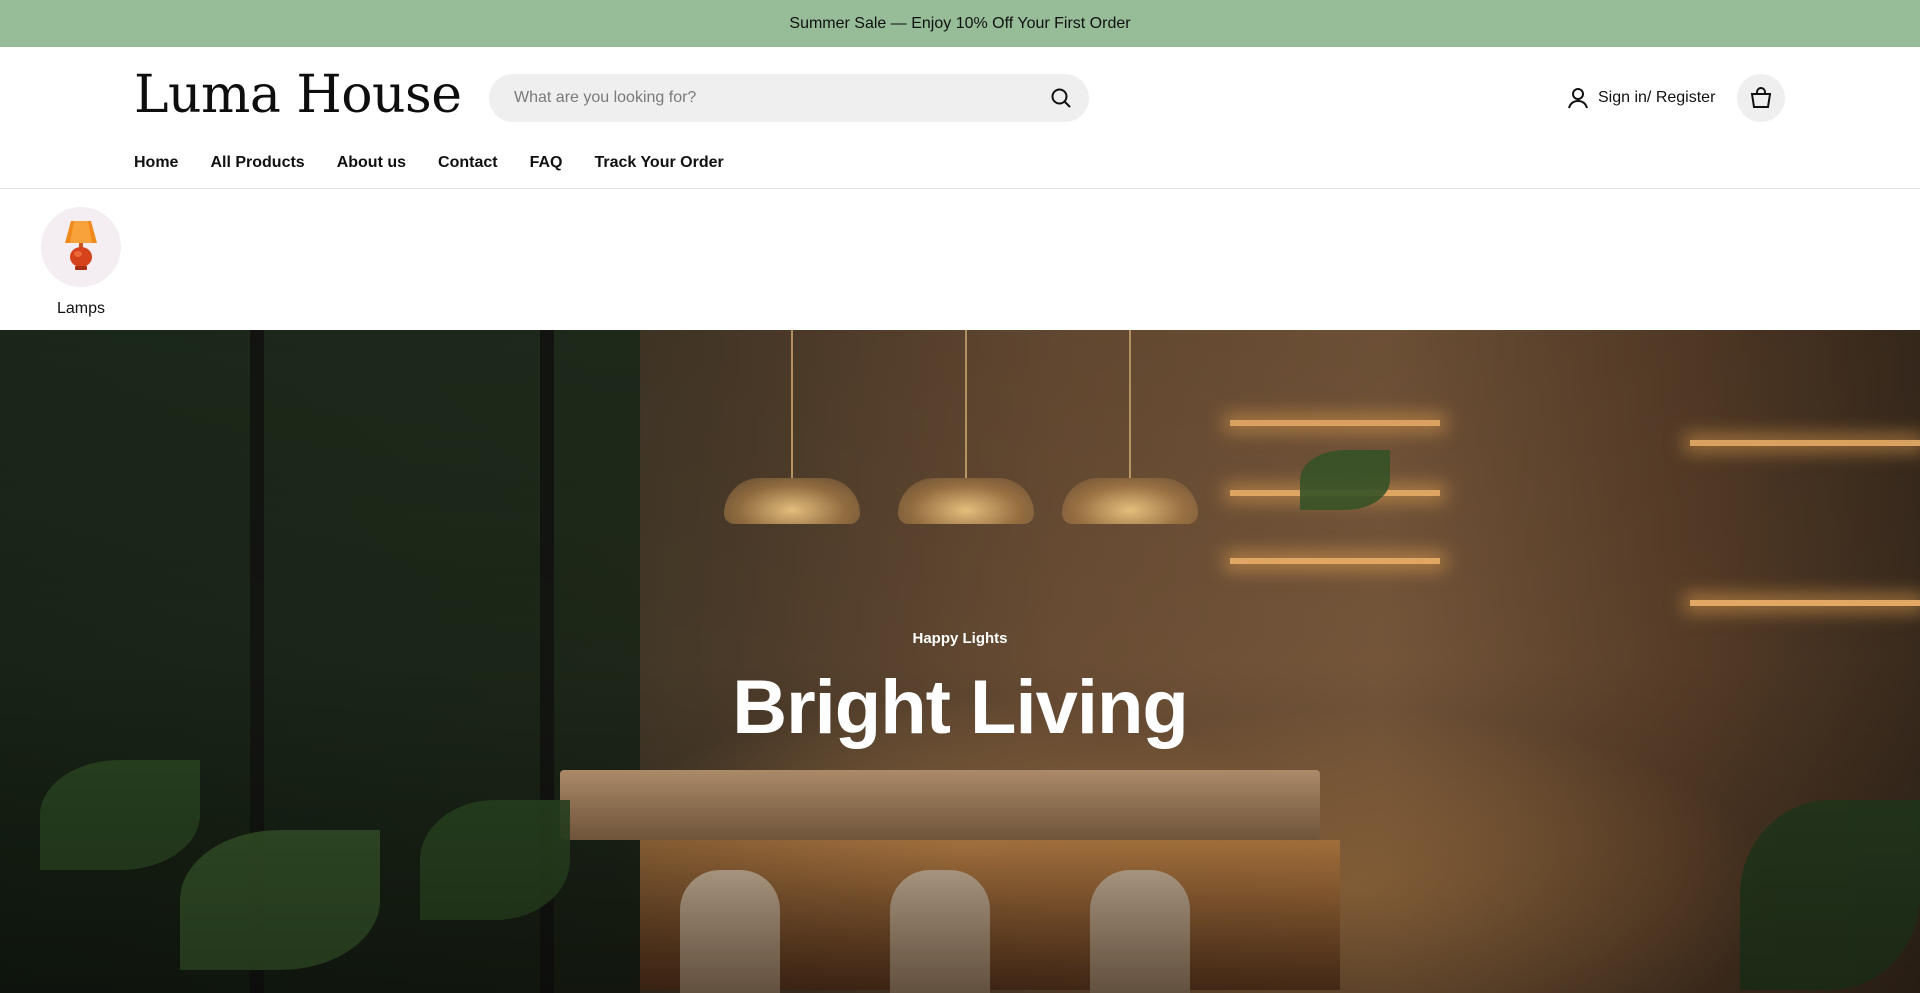  I want to click on nav-home: Home, so click(156, 163).